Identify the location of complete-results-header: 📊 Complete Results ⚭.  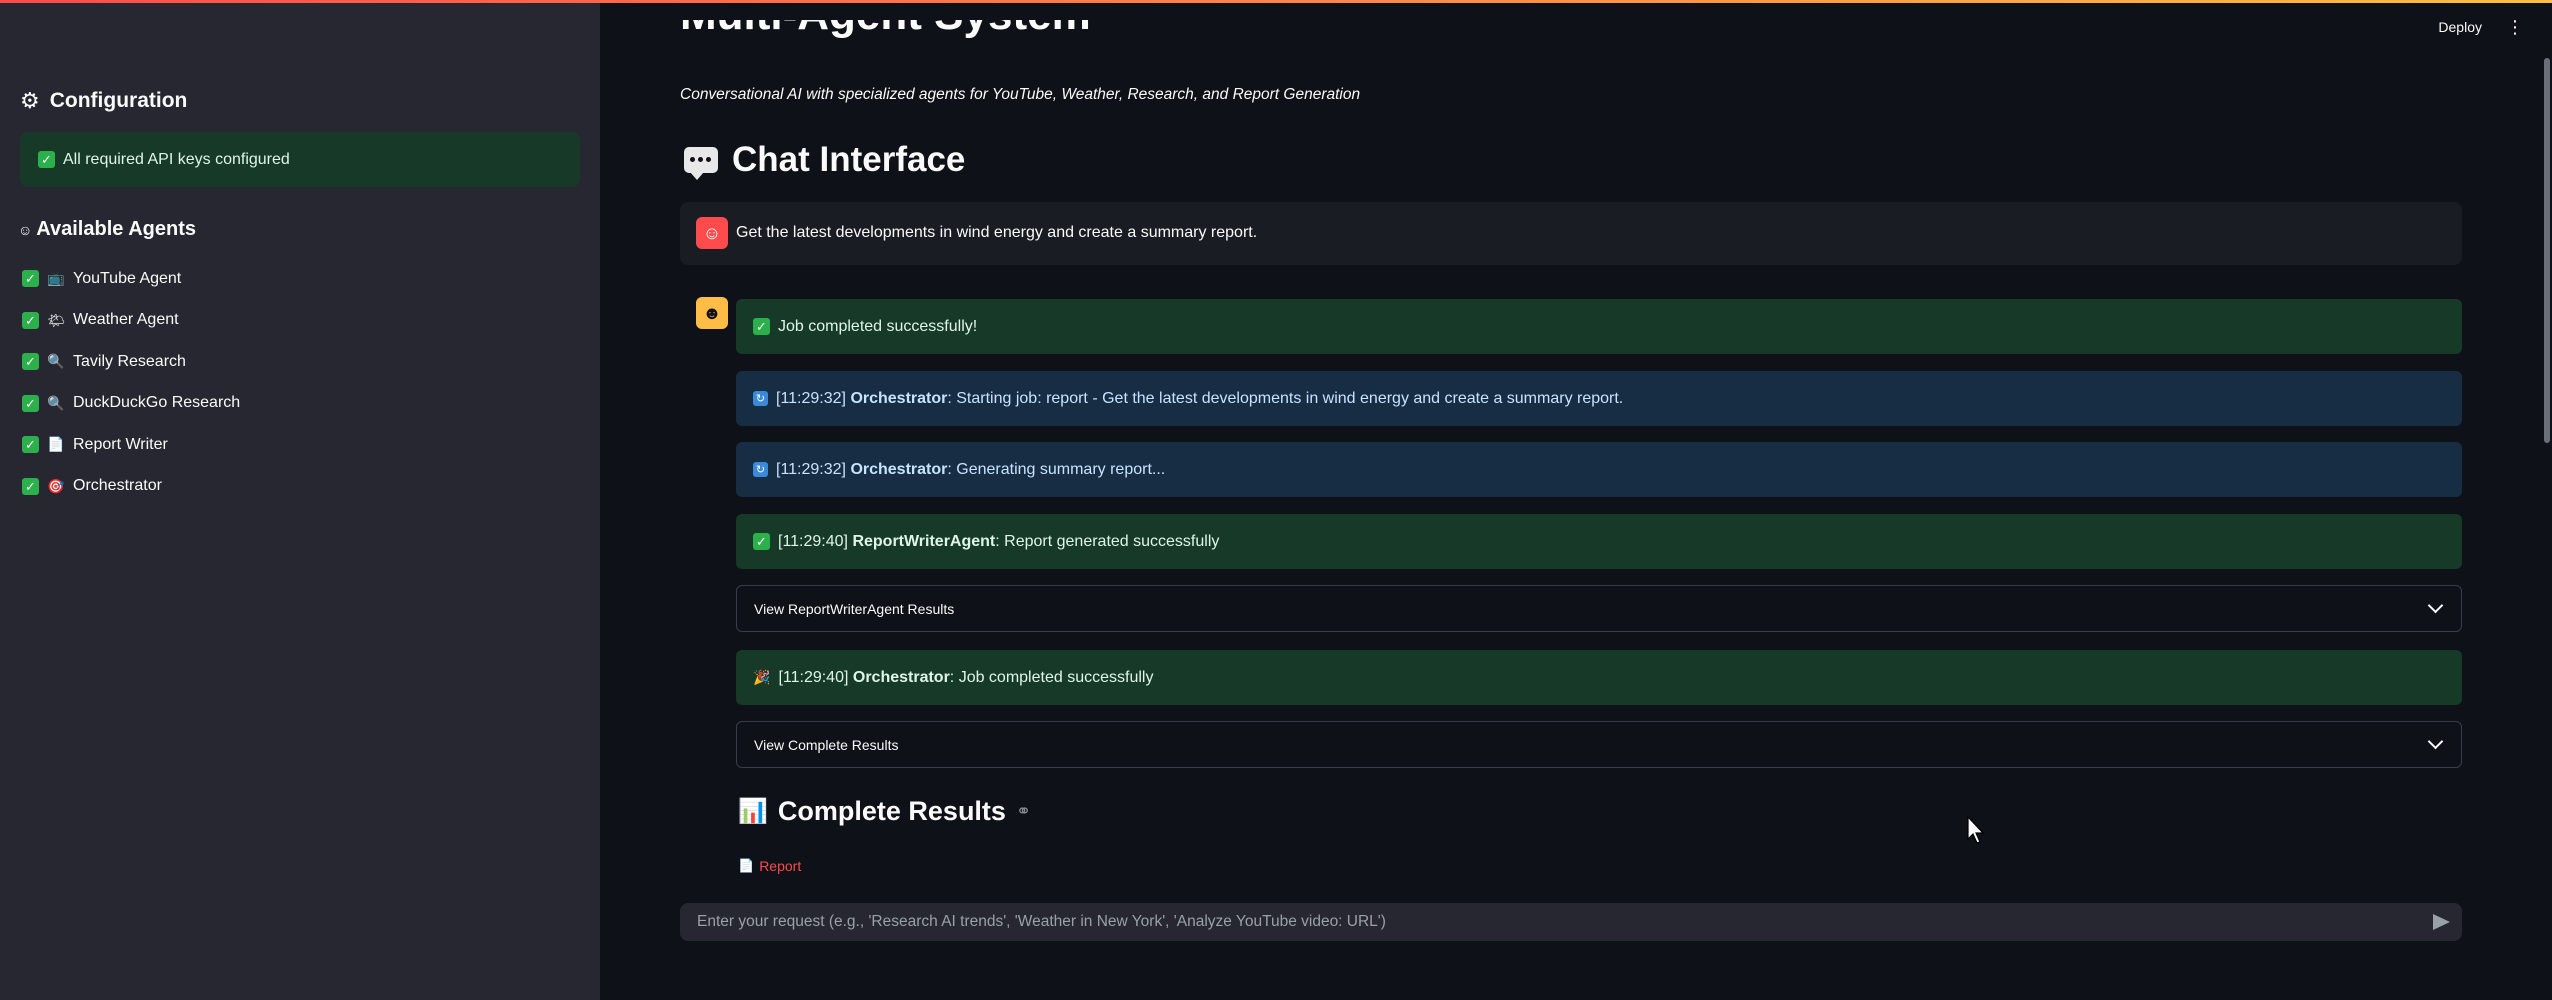
(884, 811).